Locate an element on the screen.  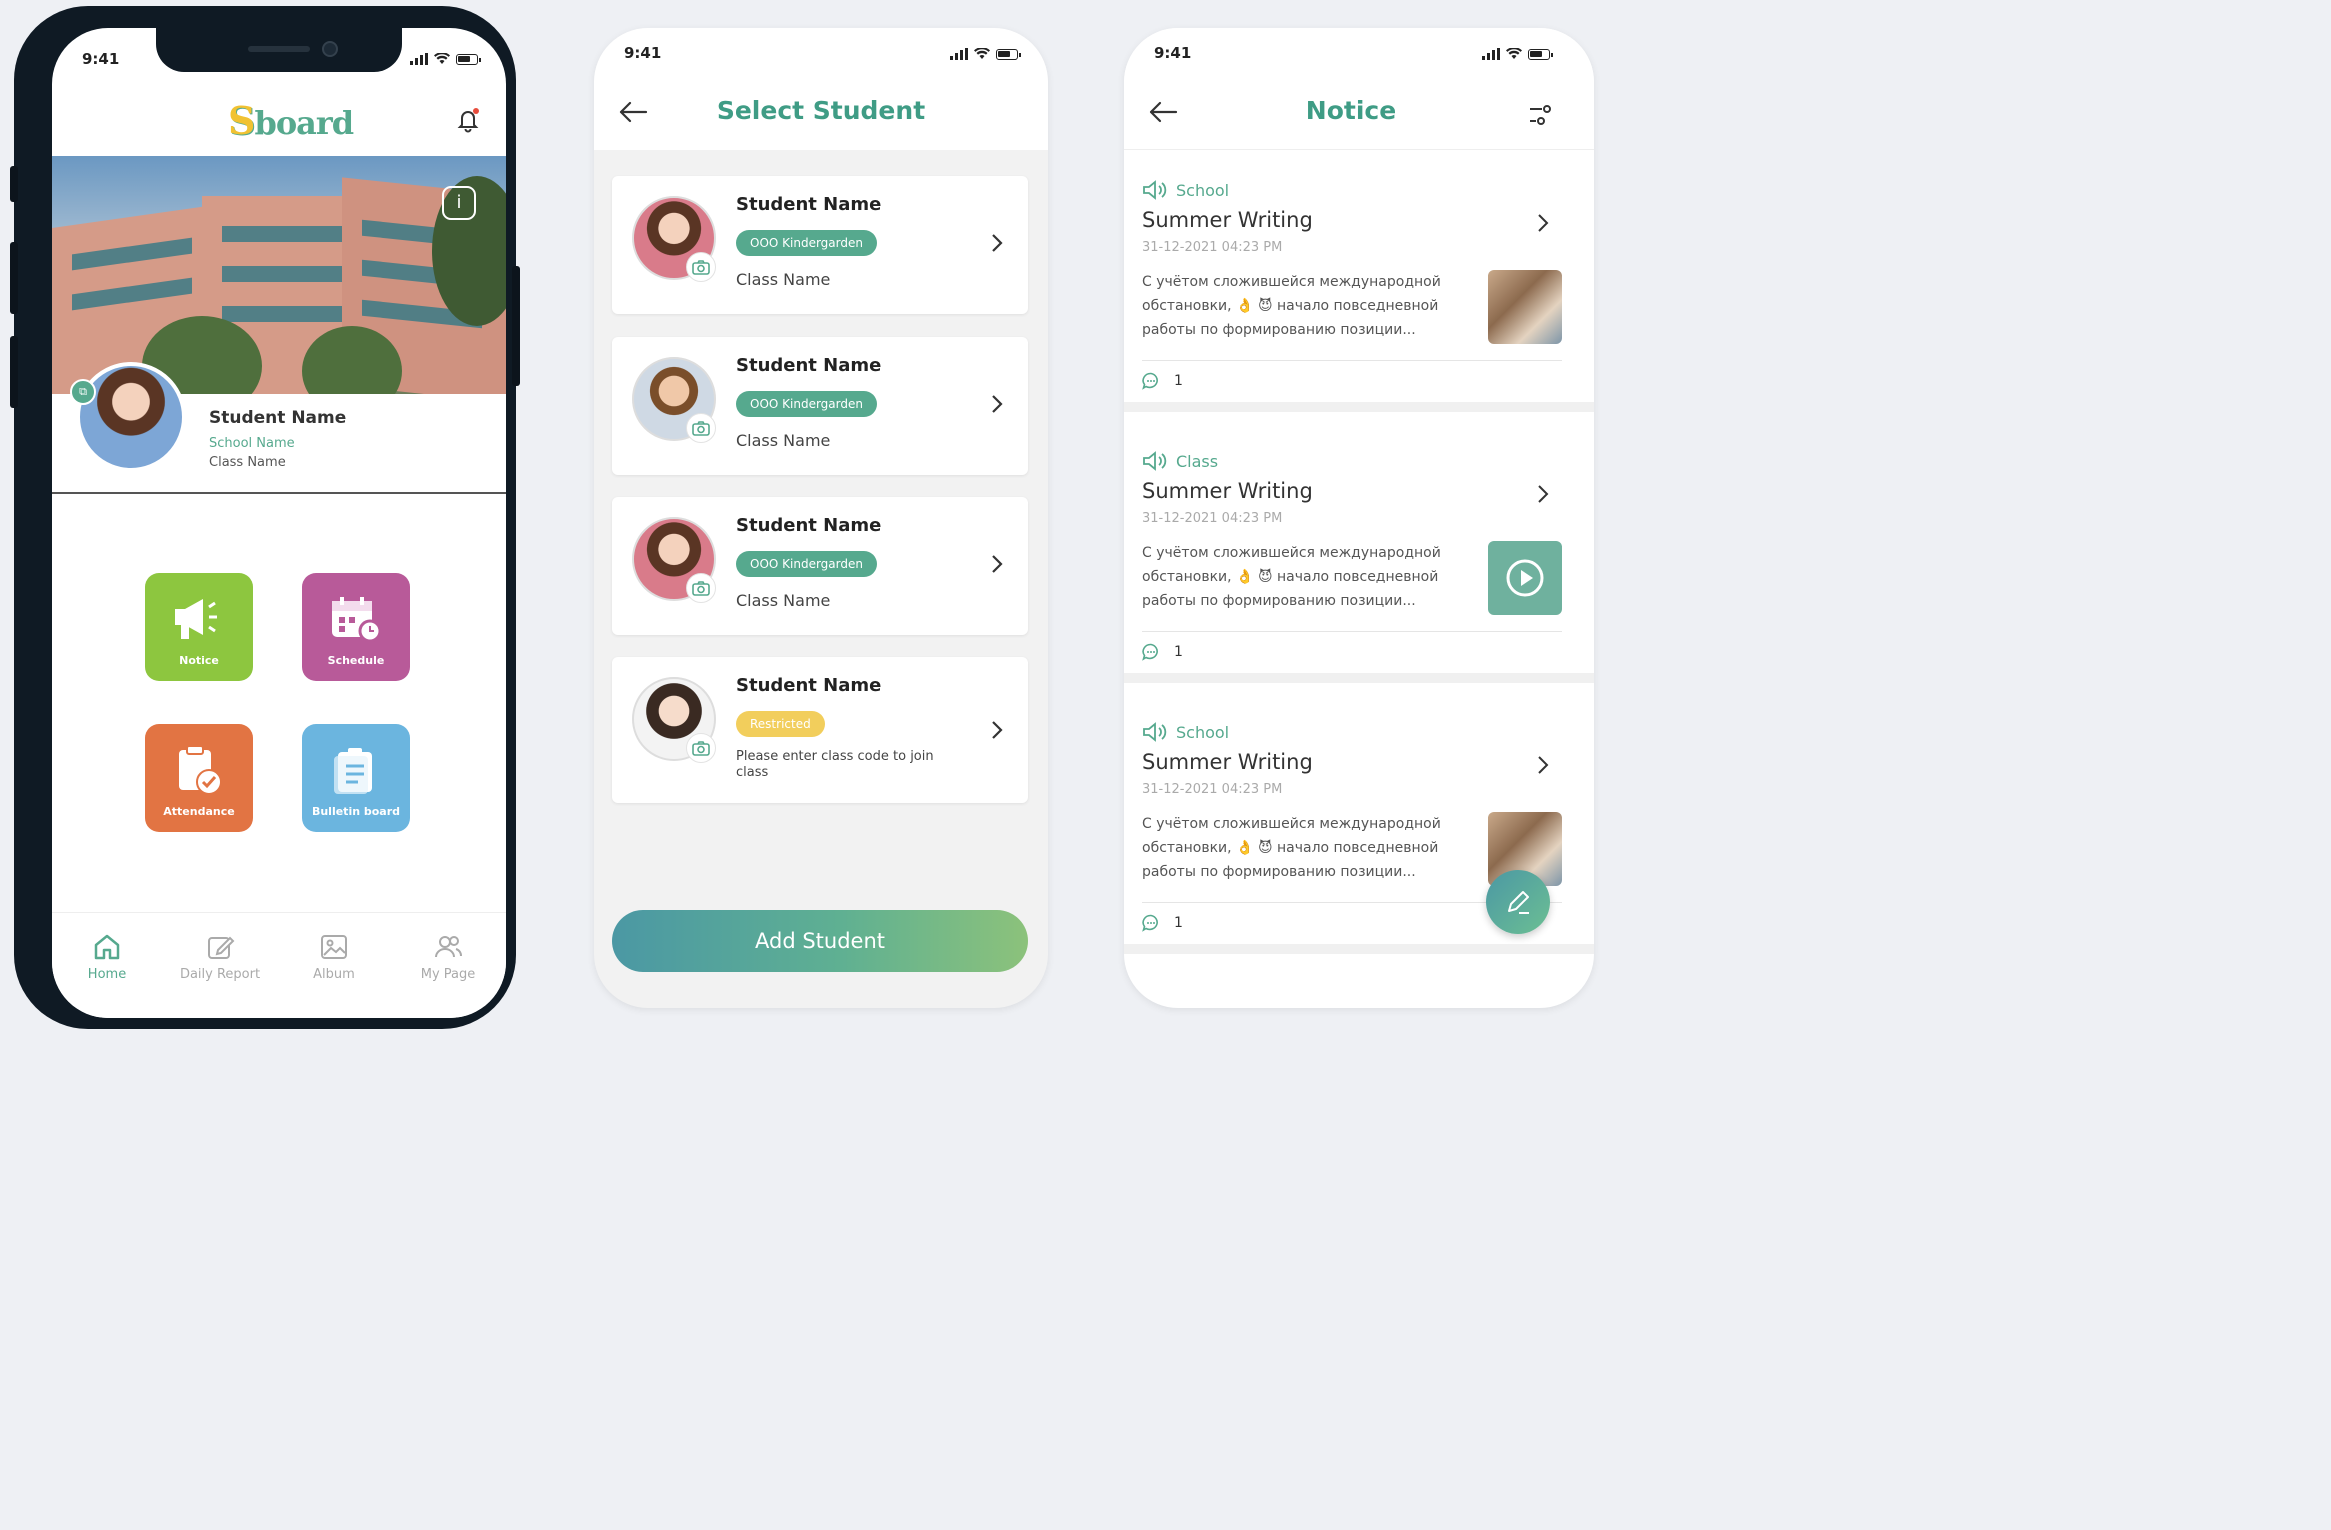
tile-notice: Notice is located at coordinates (199, 627).